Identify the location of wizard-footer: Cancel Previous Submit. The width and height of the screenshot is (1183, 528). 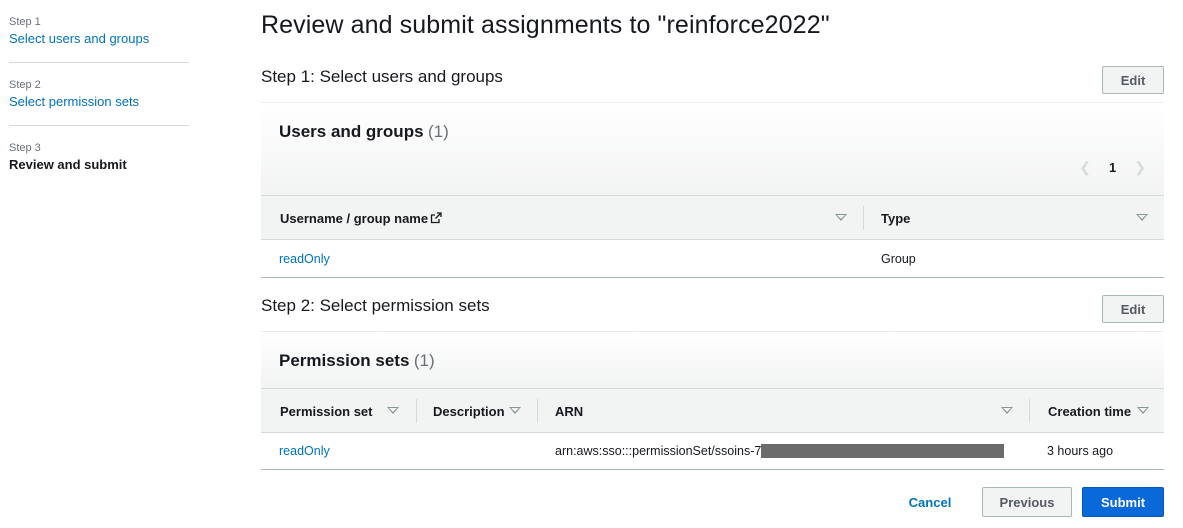
(1032, 502).